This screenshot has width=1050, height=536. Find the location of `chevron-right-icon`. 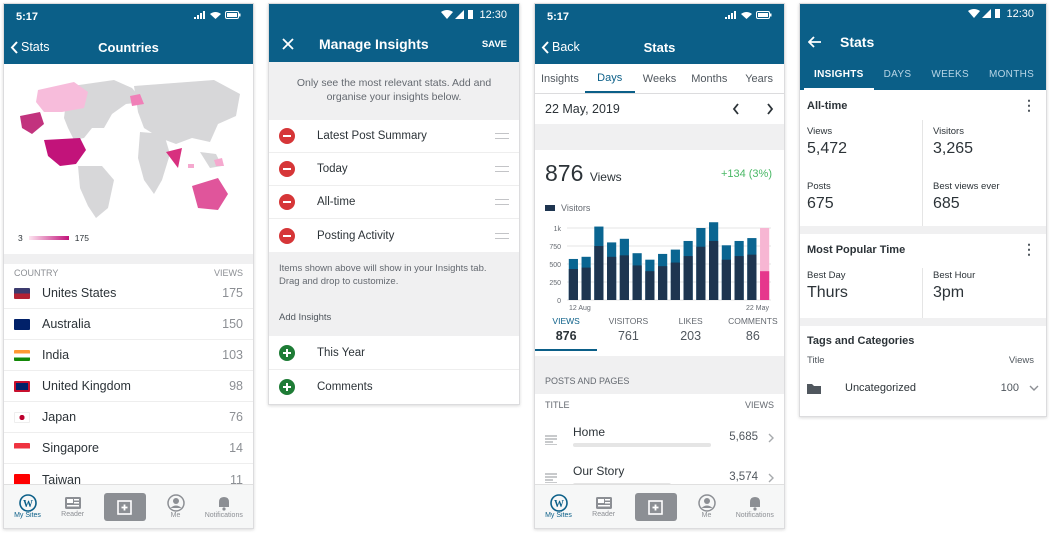

chevron-right-icon is located at coordinates (770, 109).